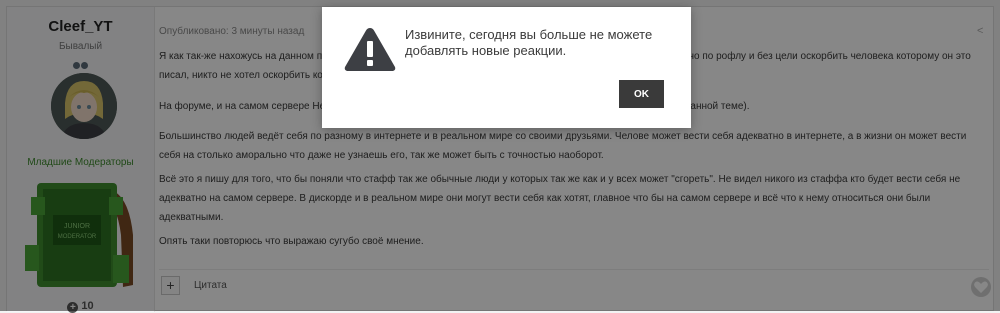  Describe the element at coordinates (370, 49) in the screenshot. I see `warning-icon` at that location.